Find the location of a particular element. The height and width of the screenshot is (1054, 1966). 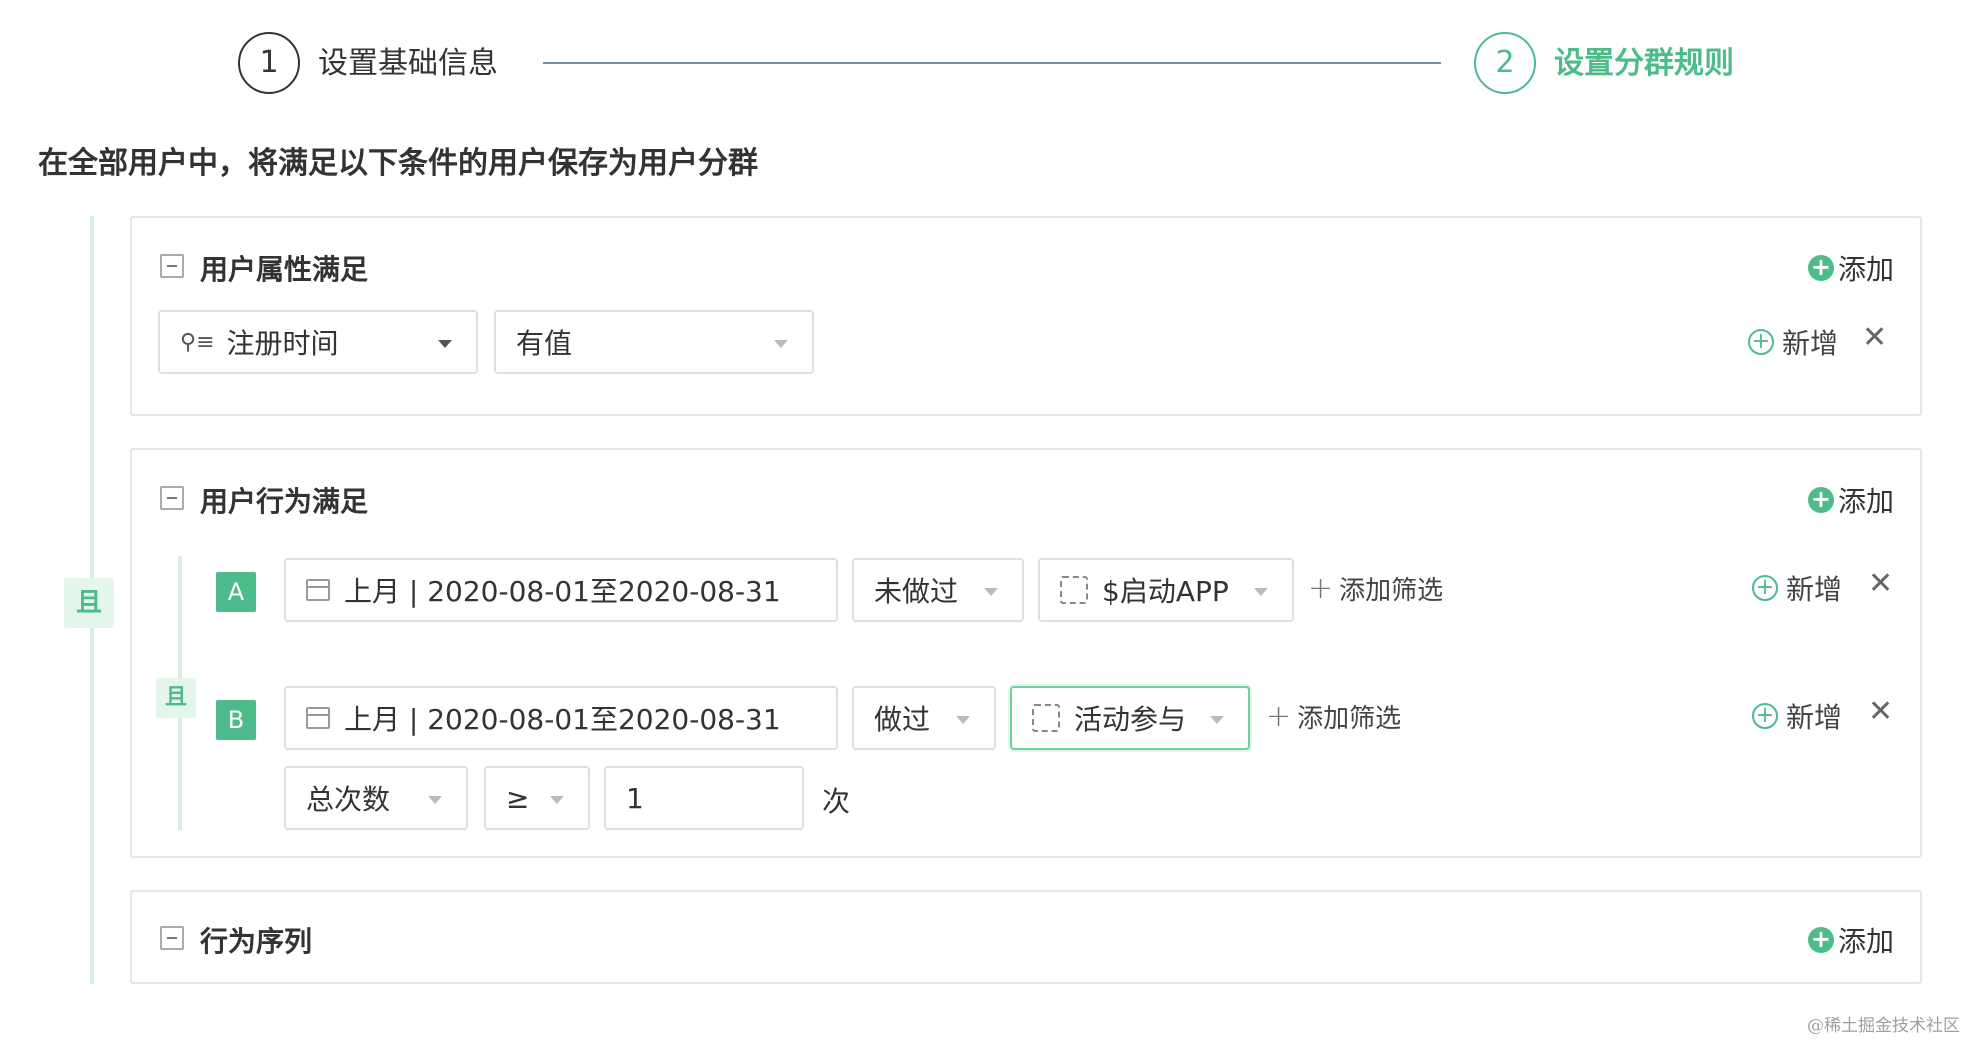

and-toggle: 且 is located at coordinates (89, 603).